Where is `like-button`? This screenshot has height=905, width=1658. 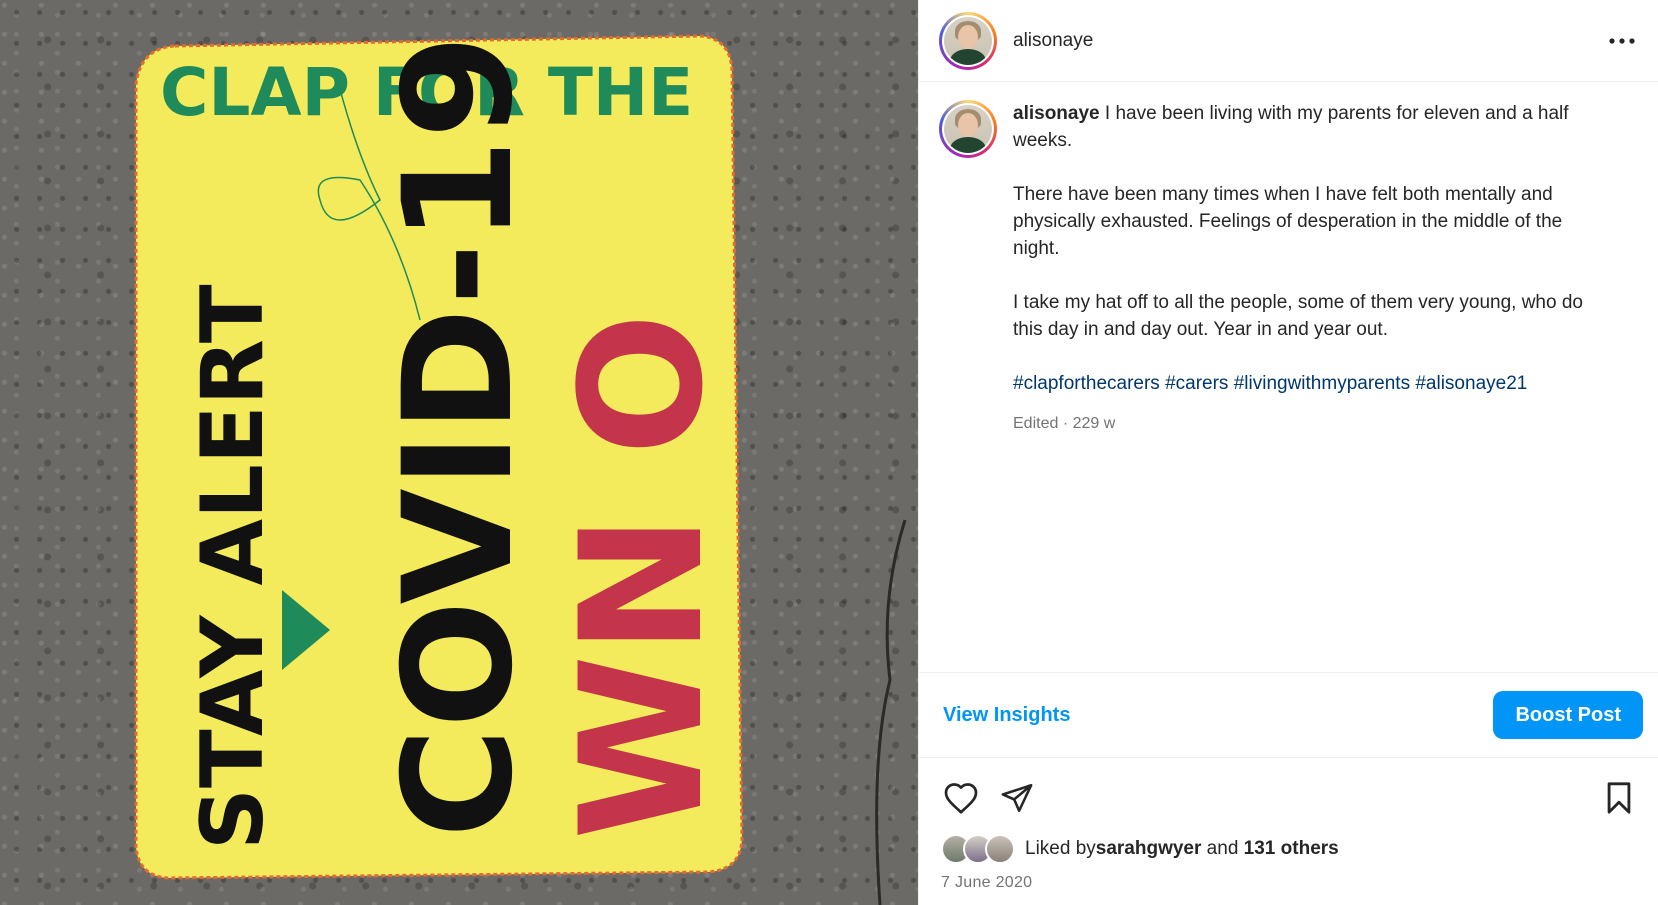
like-button is located at coordinates (961, 798).